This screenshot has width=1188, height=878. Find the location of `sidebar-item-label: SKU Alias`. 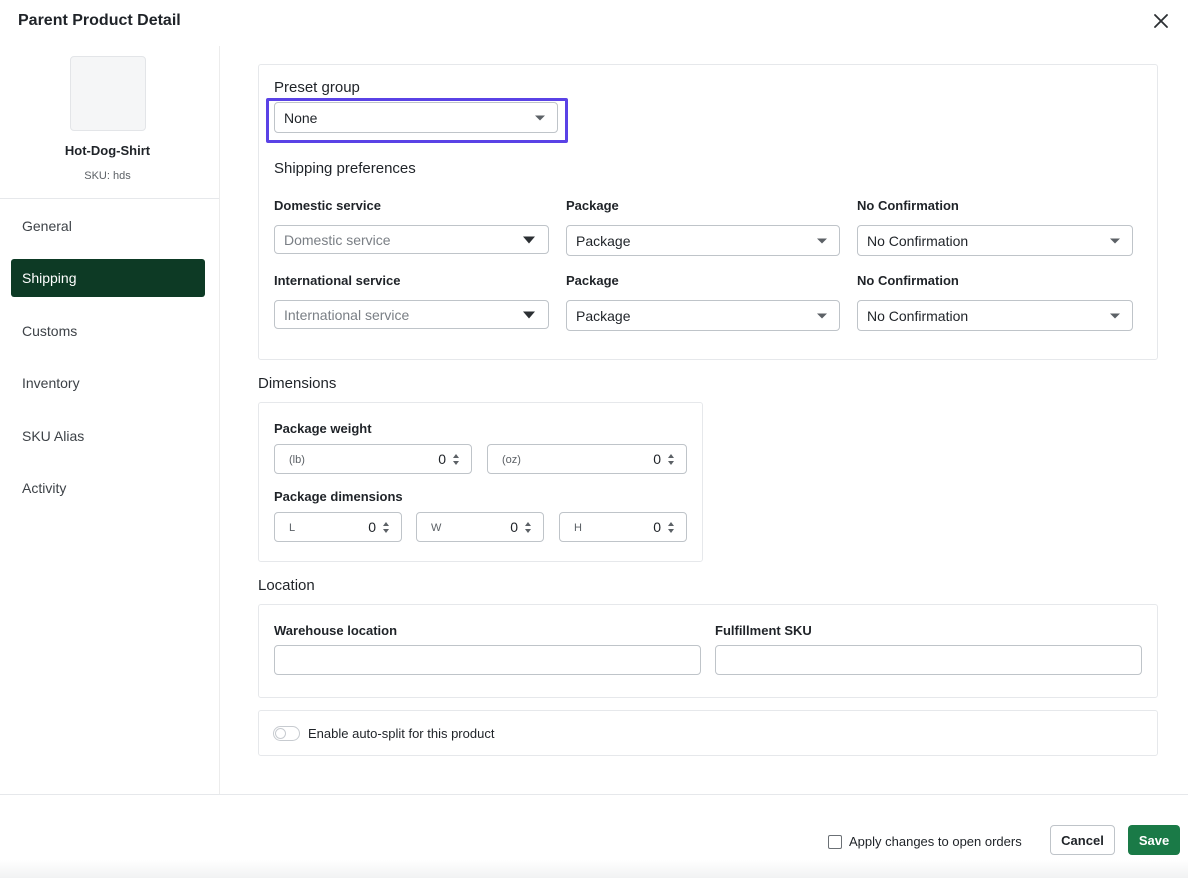

sidebar-item-label: SKU Alias is located at coordinates (53, 436).